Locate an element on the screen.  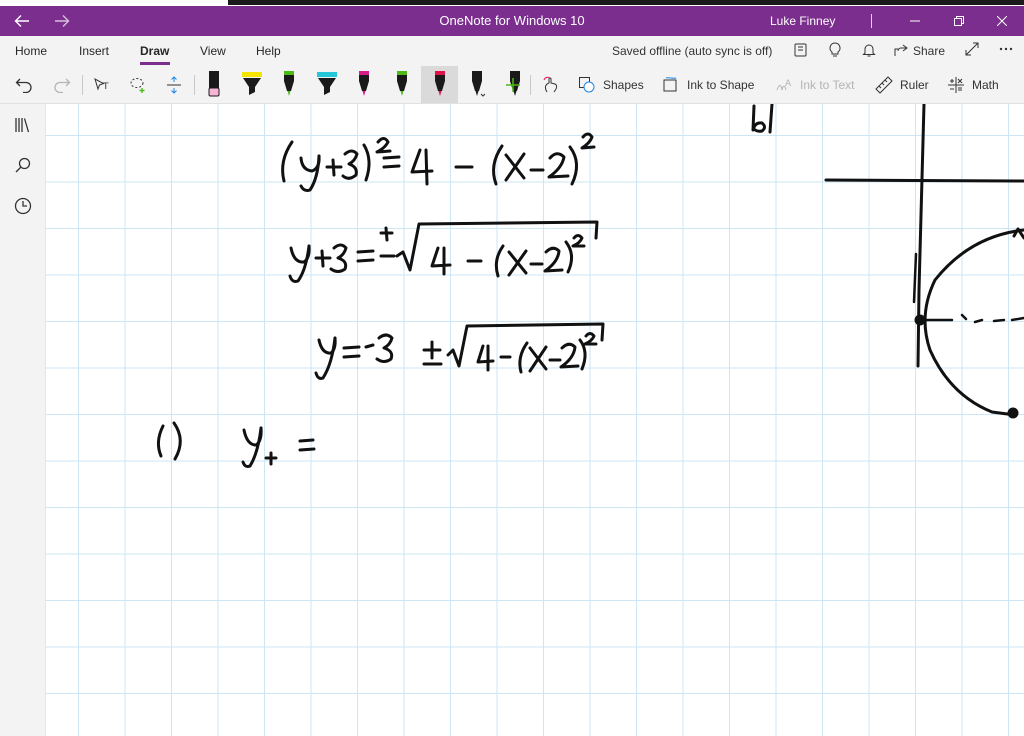
redo-icon is located at coordinates (62, 85).